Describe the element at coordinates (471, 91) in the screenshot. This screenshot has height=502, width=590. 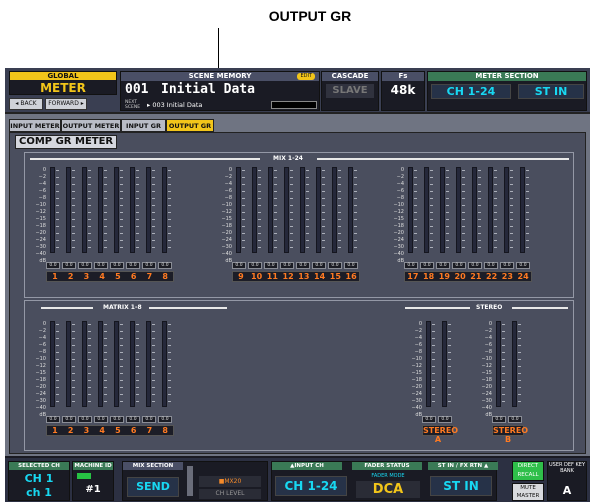
I see `meter-section-ch-button: CH 1-24` at that location.